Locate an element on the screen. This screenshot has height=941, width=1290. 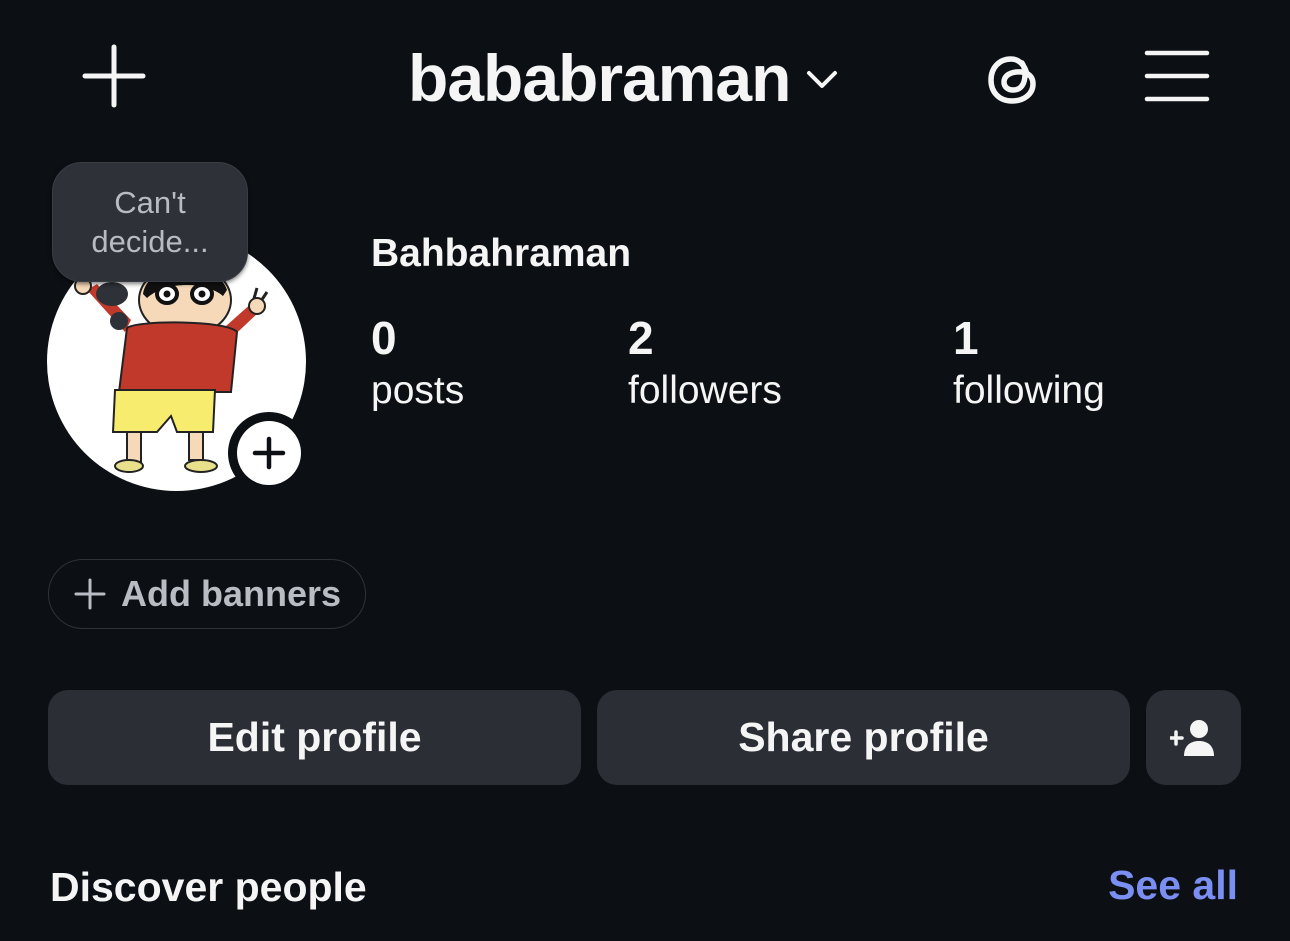
threads-button is located at coordinates (1013, 79).